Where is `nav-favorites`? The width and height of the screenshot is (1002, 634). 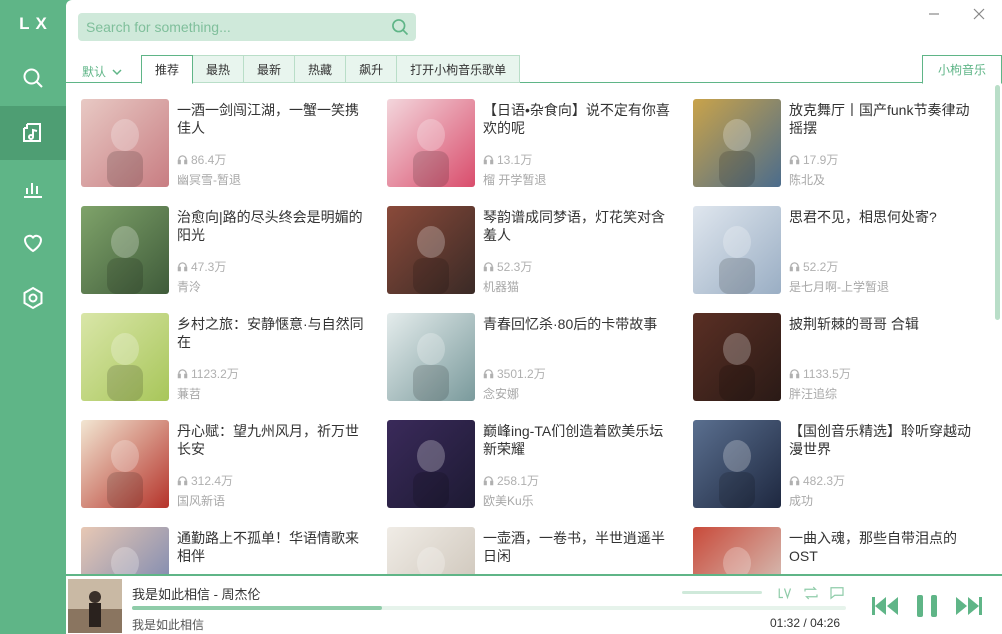
nav-favorites is located at coordinates (33, 243).